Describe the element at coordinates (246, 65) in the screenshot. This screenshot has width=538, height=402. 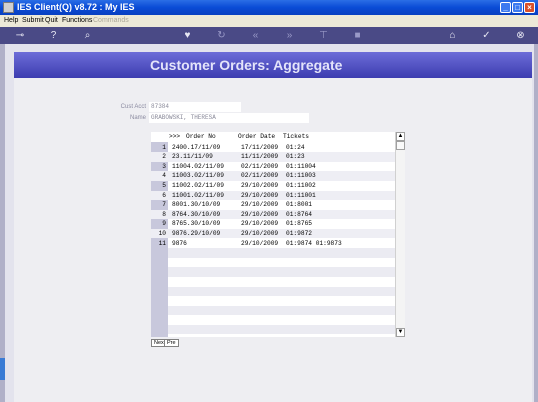
I see `page-title: Customer Orders: Aggregate` at that location.